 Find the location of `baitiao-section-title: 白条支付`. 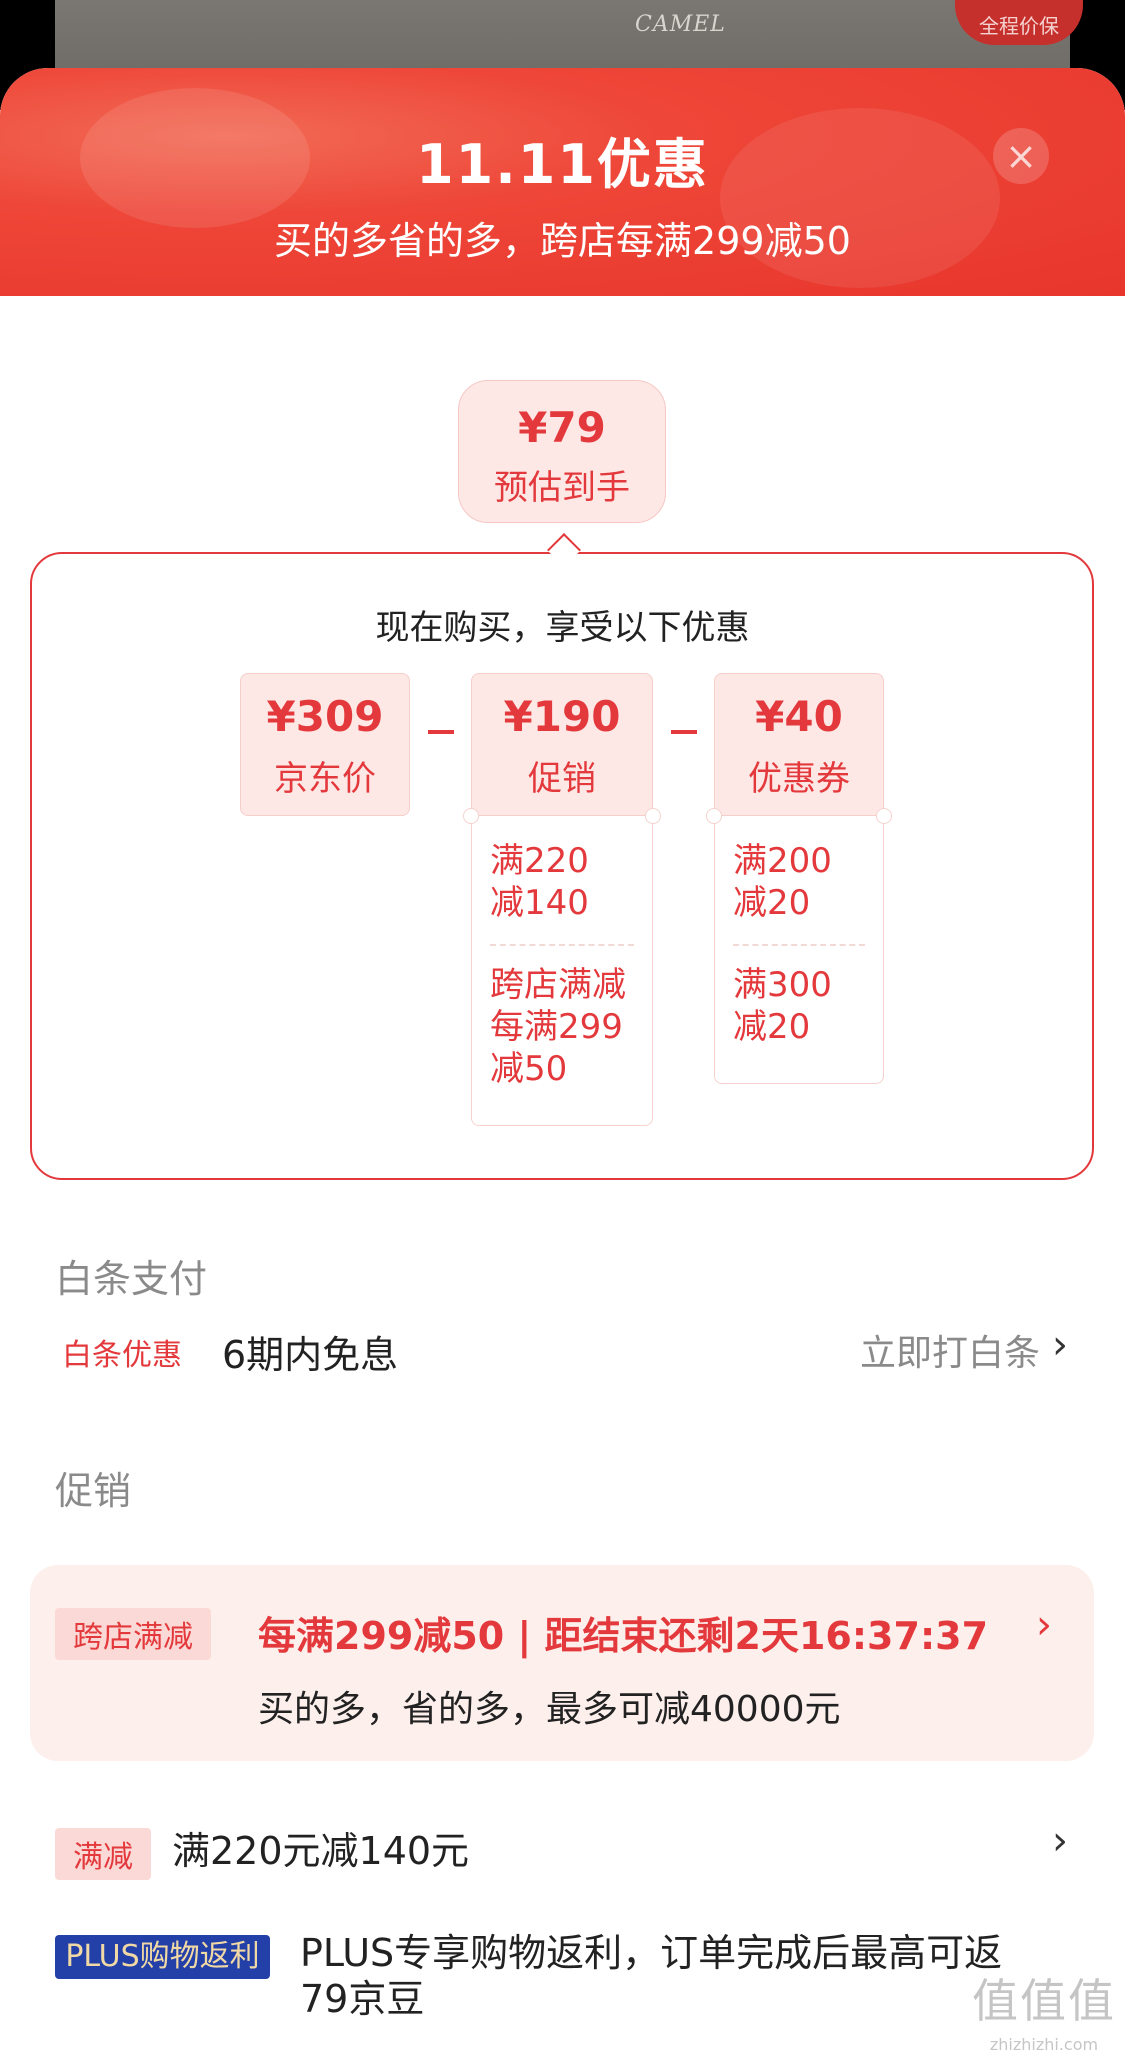

baitiao-section-title: 白条支付 is located at coordinates (131, 1279).